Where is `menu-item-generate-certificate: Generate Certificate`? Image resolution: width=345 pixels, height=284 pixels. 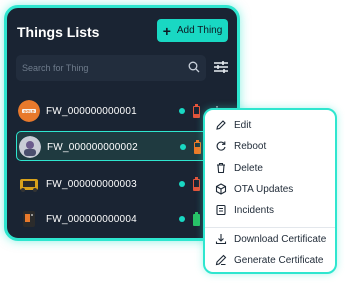 menu-item-generate-certificate: Generate Certificate is located at coordinates (269, 260).